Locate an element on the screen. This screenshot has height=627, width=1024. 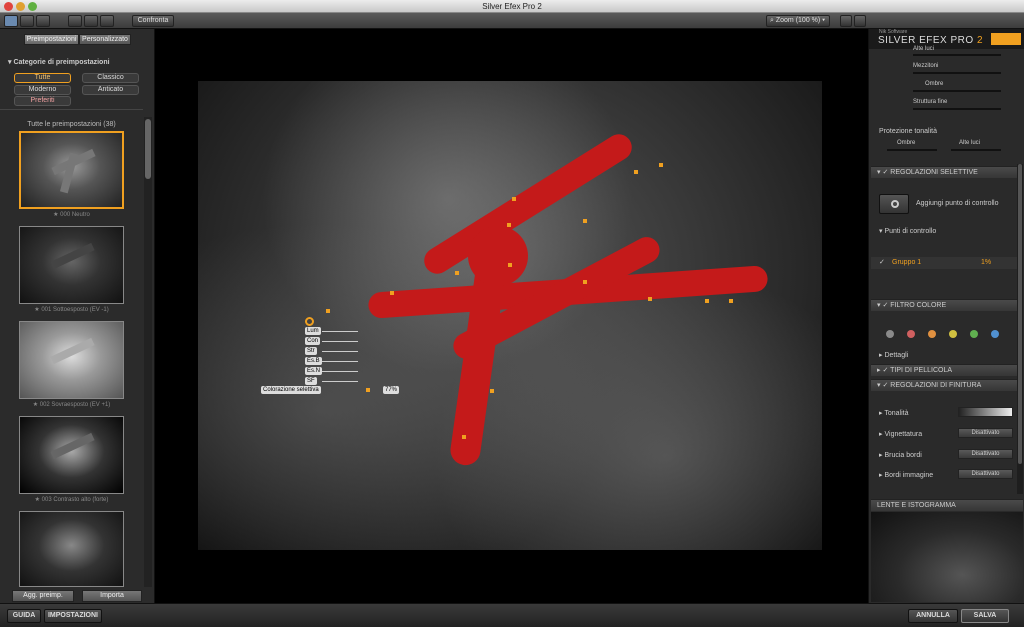
finish-burn-edges-label: ▸ Brucia bordi is located at coordinates (900, 455).